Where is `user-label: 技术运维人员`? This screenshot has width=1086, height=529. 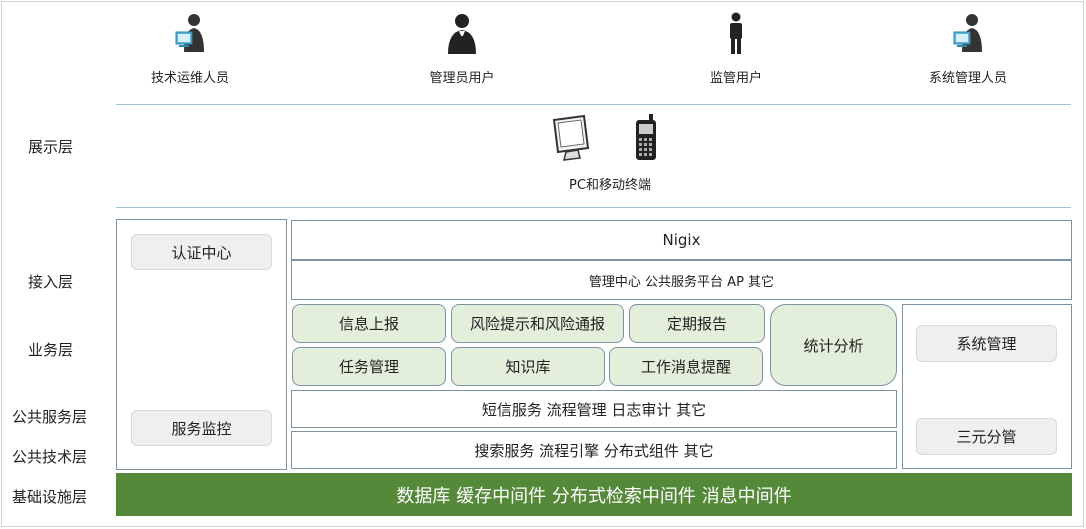
user-label: 技术运维人员 is located at coordinates (189, 78).